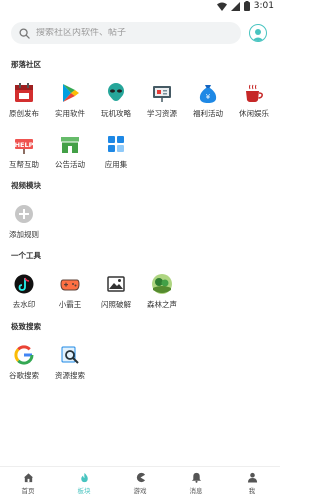 The height and width of the screenshot is (500, 320). Describe the element at coordinates (263, 6) in the screenshot. I see `status-time: 3:01` at that location.